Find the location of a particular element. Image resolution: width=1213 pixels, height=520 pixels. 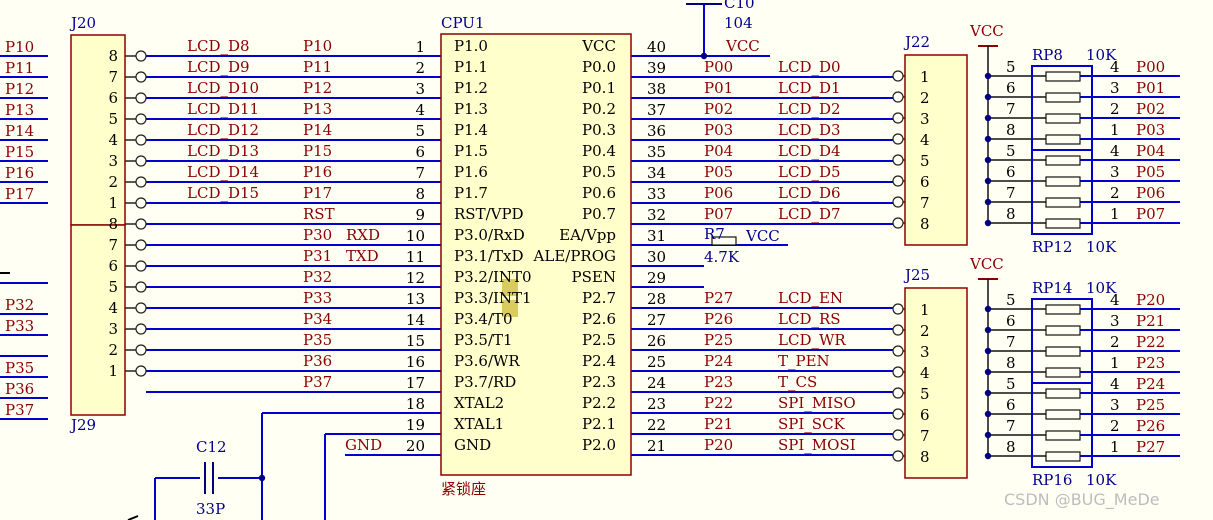

net-label-alt: RXD is located at coordinates (363, 235).